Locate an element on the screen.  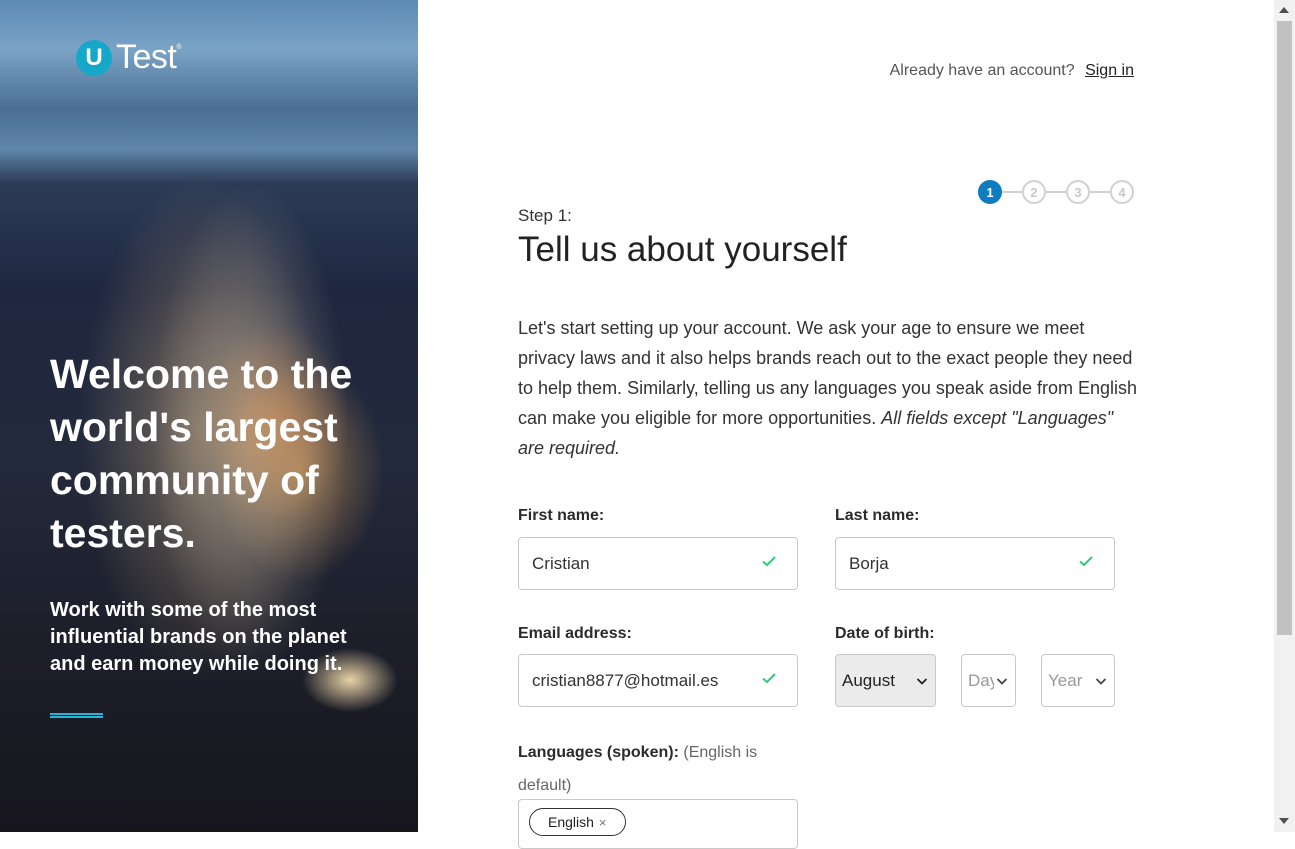
dob-label: Date of birth: is located at coordinates (885, 633).